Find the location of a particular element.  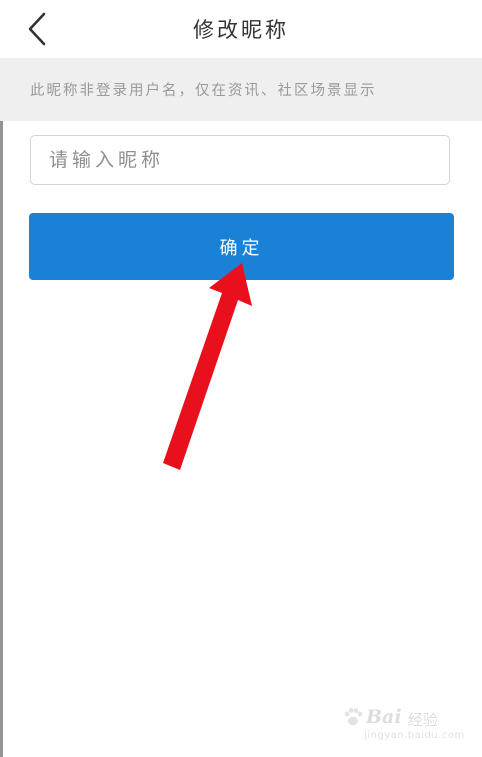

paw-icon is located at coordinates (353, 717).